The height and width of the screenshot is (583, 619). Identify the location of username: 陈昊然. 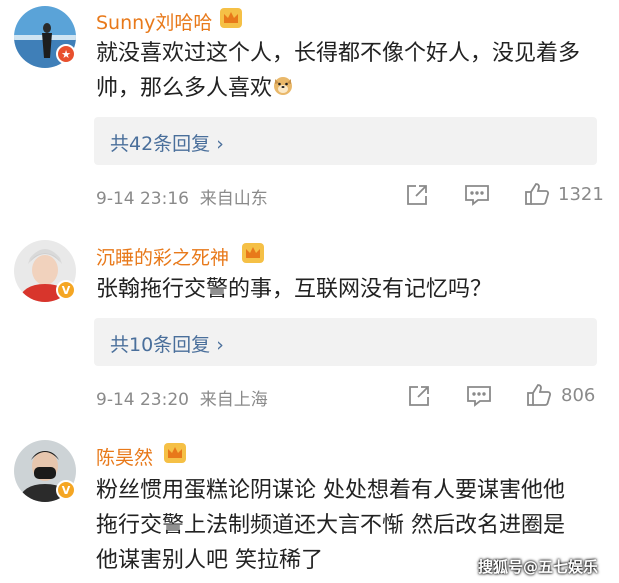
(124, 456).